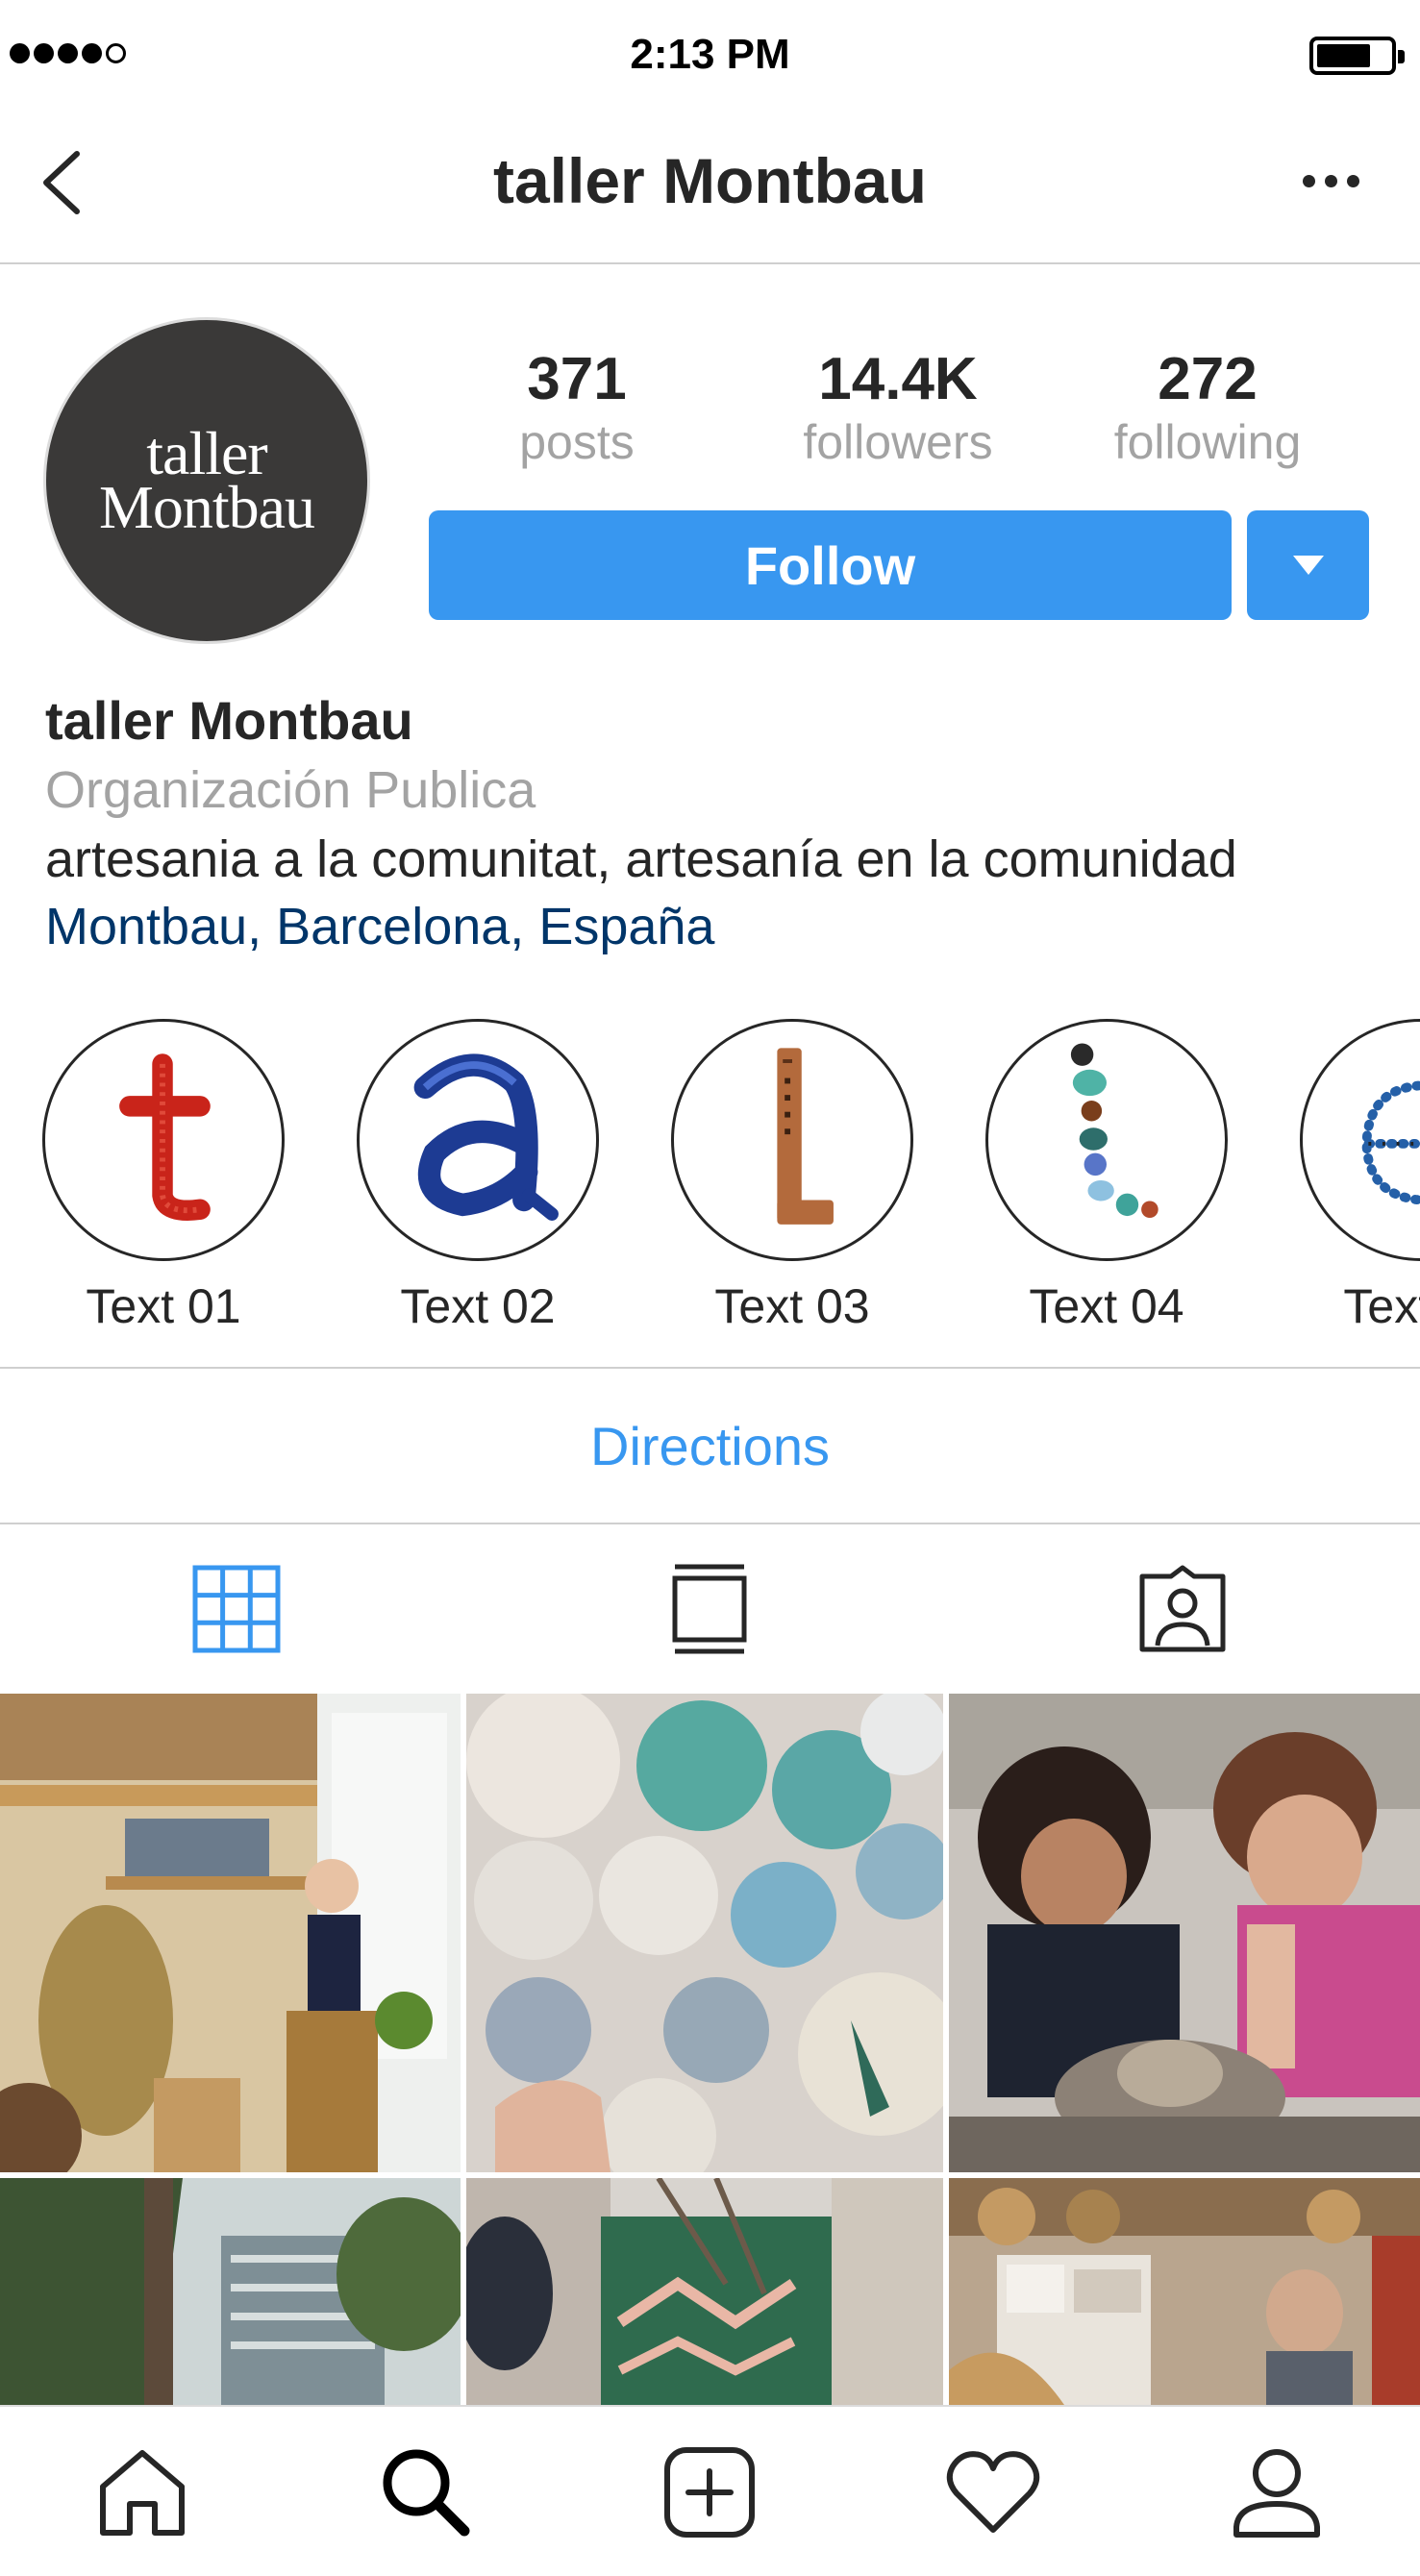  Describe the element at coordinates (1382, 1306) in the screenshot. I see `highlight-label: Text 05` at that location.